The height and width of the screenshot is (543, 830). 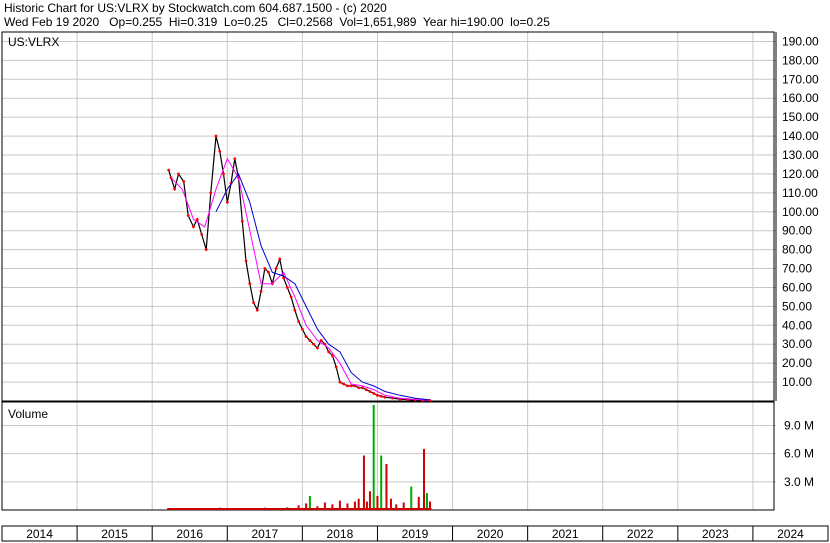 I want to click on price-tick-label: 70.00, so click(x=797, y=269).